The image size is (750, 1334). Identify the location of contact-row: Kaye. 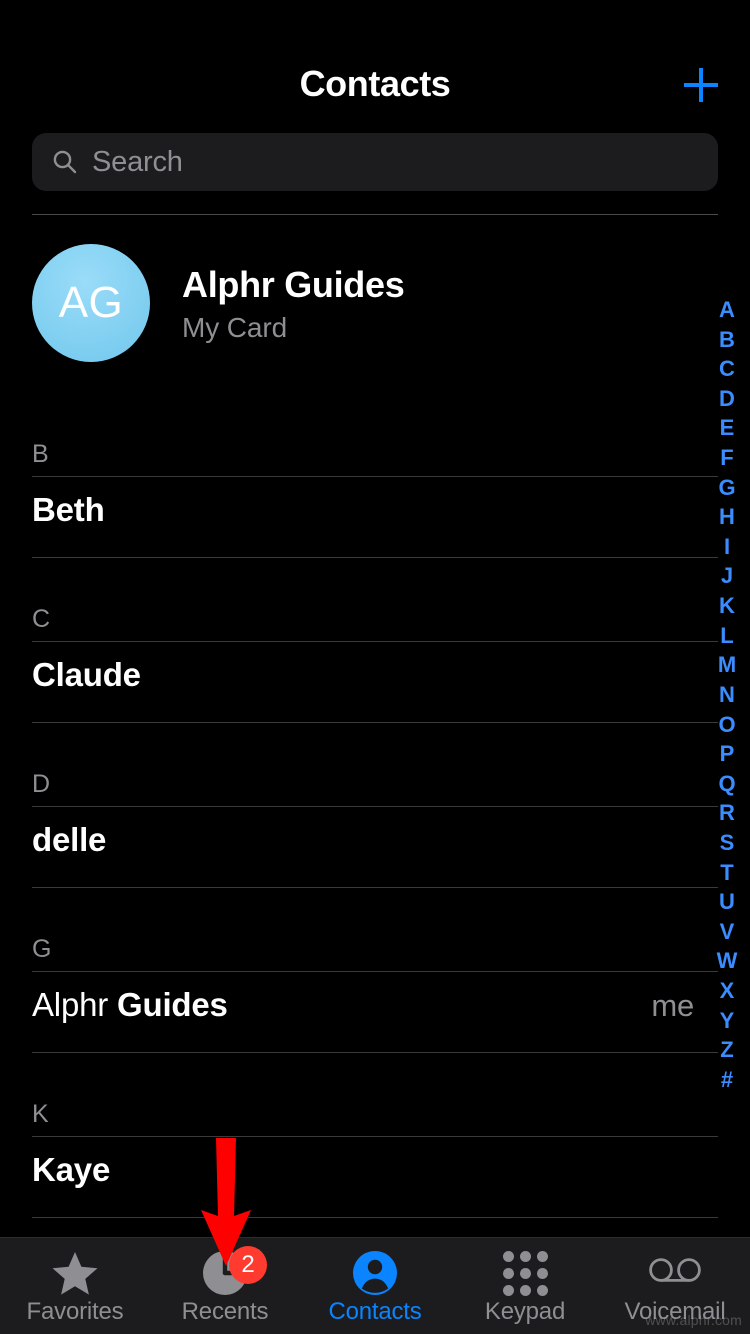
(375, 1177).